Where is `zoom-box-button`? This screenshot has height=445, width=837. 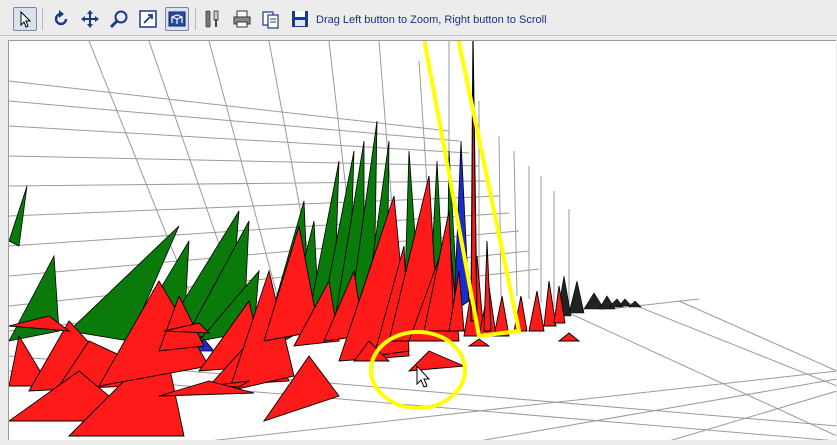 zoom-box-button is located at coordinates (148, 19).